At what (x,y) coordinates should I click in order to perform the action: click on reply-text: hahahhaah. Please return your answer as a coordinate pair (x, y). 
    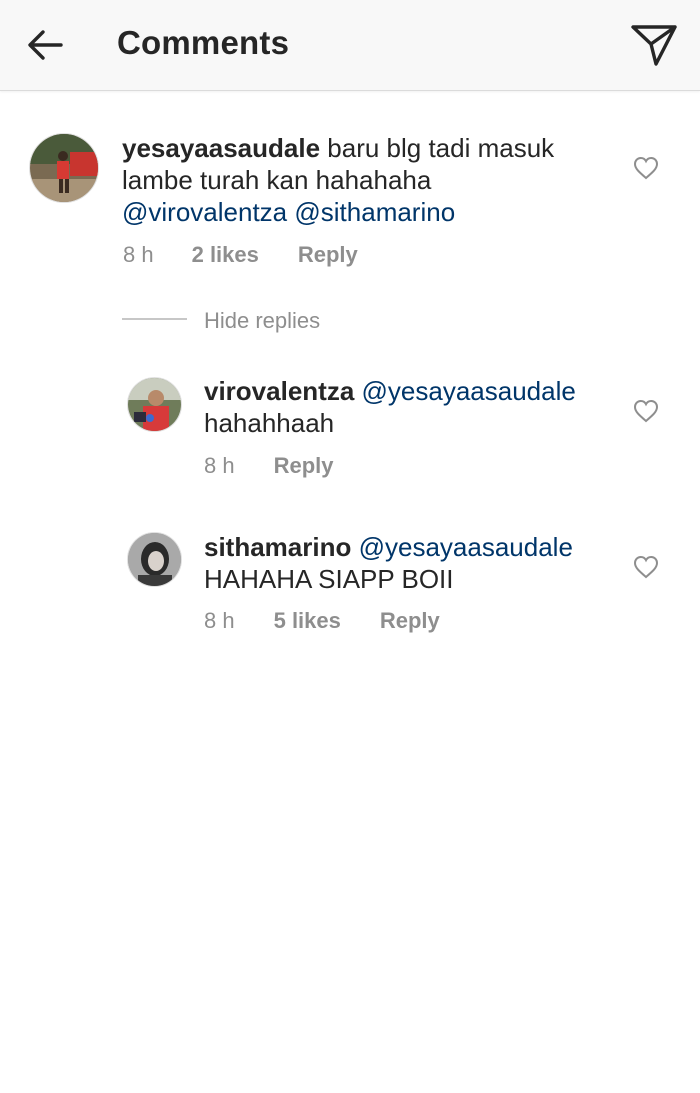
    Looking at the image, I should click on (269, 423).